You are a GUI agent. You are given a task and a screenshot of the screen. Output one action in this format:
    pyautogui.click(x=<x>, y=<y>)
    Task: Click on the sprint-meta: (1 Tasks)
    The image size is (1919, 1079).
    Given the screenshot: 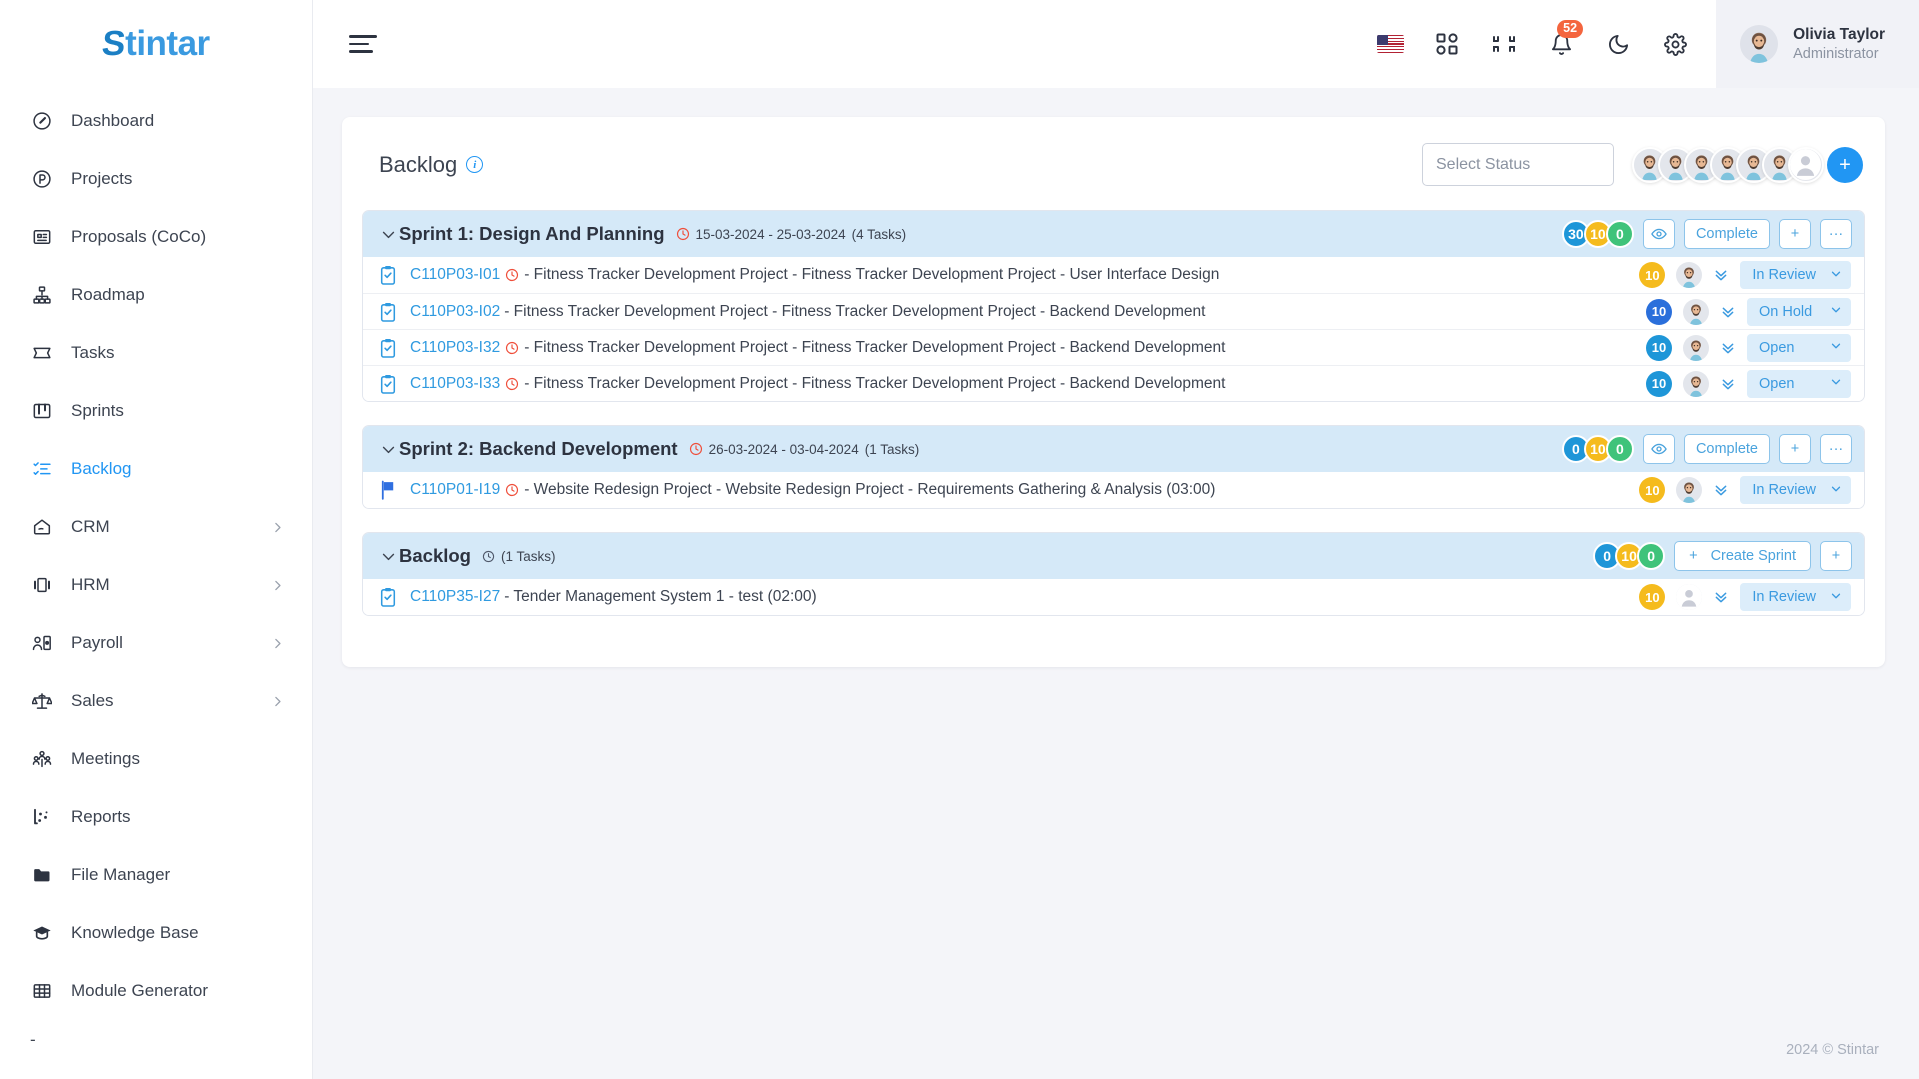 What is the action you would take?
    pyautogui.click(x=519, y=556)
    